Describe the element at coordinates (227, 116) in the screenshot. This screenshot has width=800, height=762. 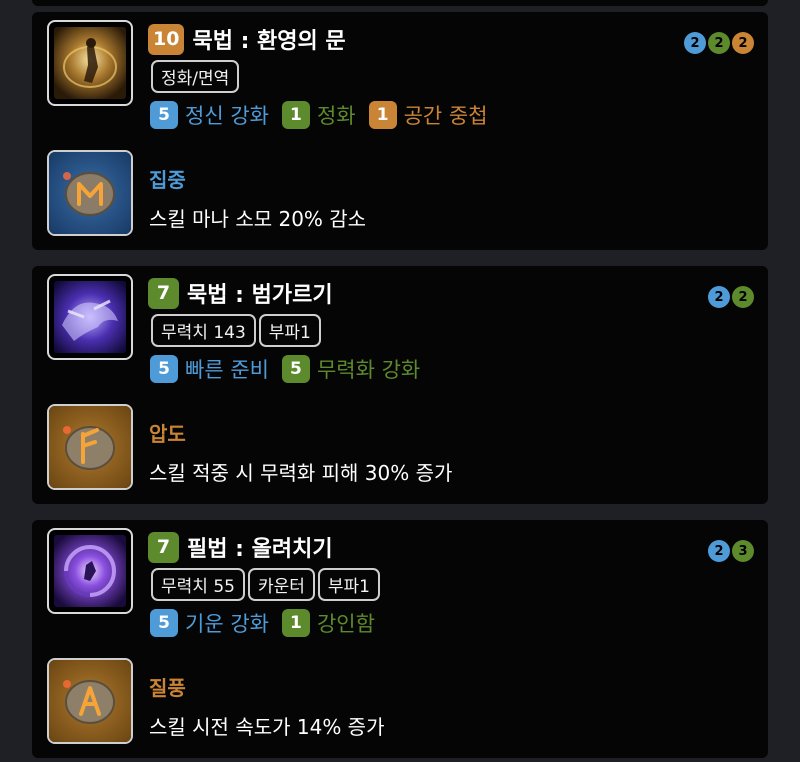
I see `tripod-name: 정신 강화` at that location.